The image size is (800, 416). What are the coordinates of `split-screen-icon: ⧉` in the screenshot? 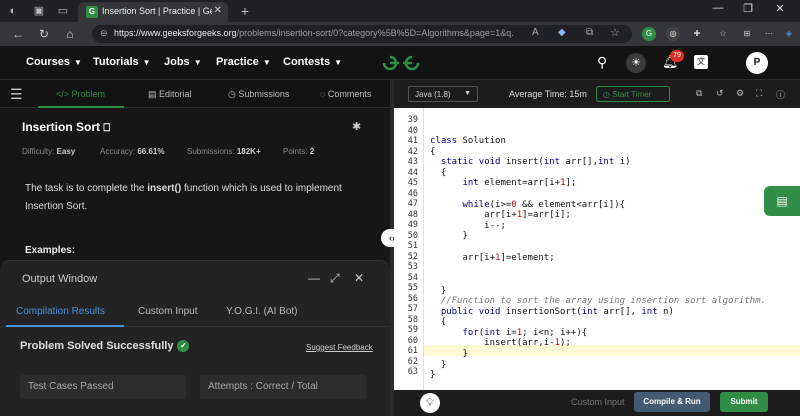 It's located at (589, 32).